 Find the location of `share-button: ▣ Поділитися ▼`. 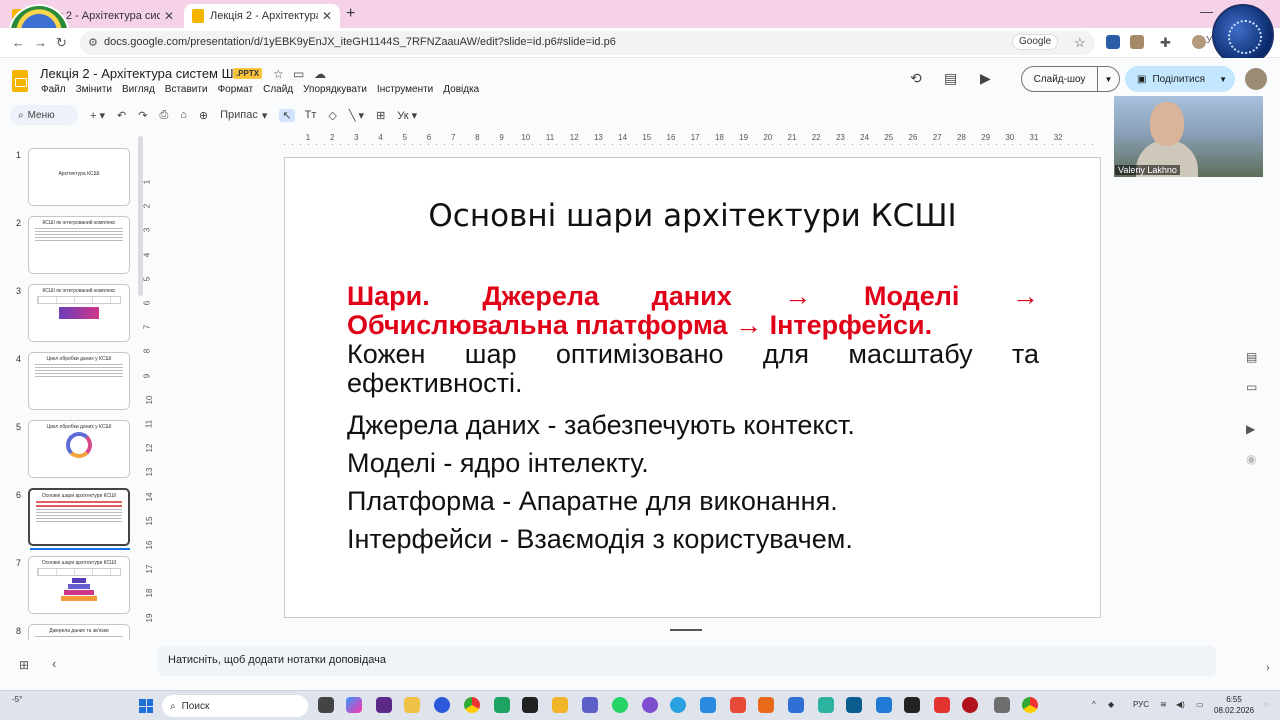

share-button: ▣ Поділитися ▼ is located at coordinates (1180, 79).